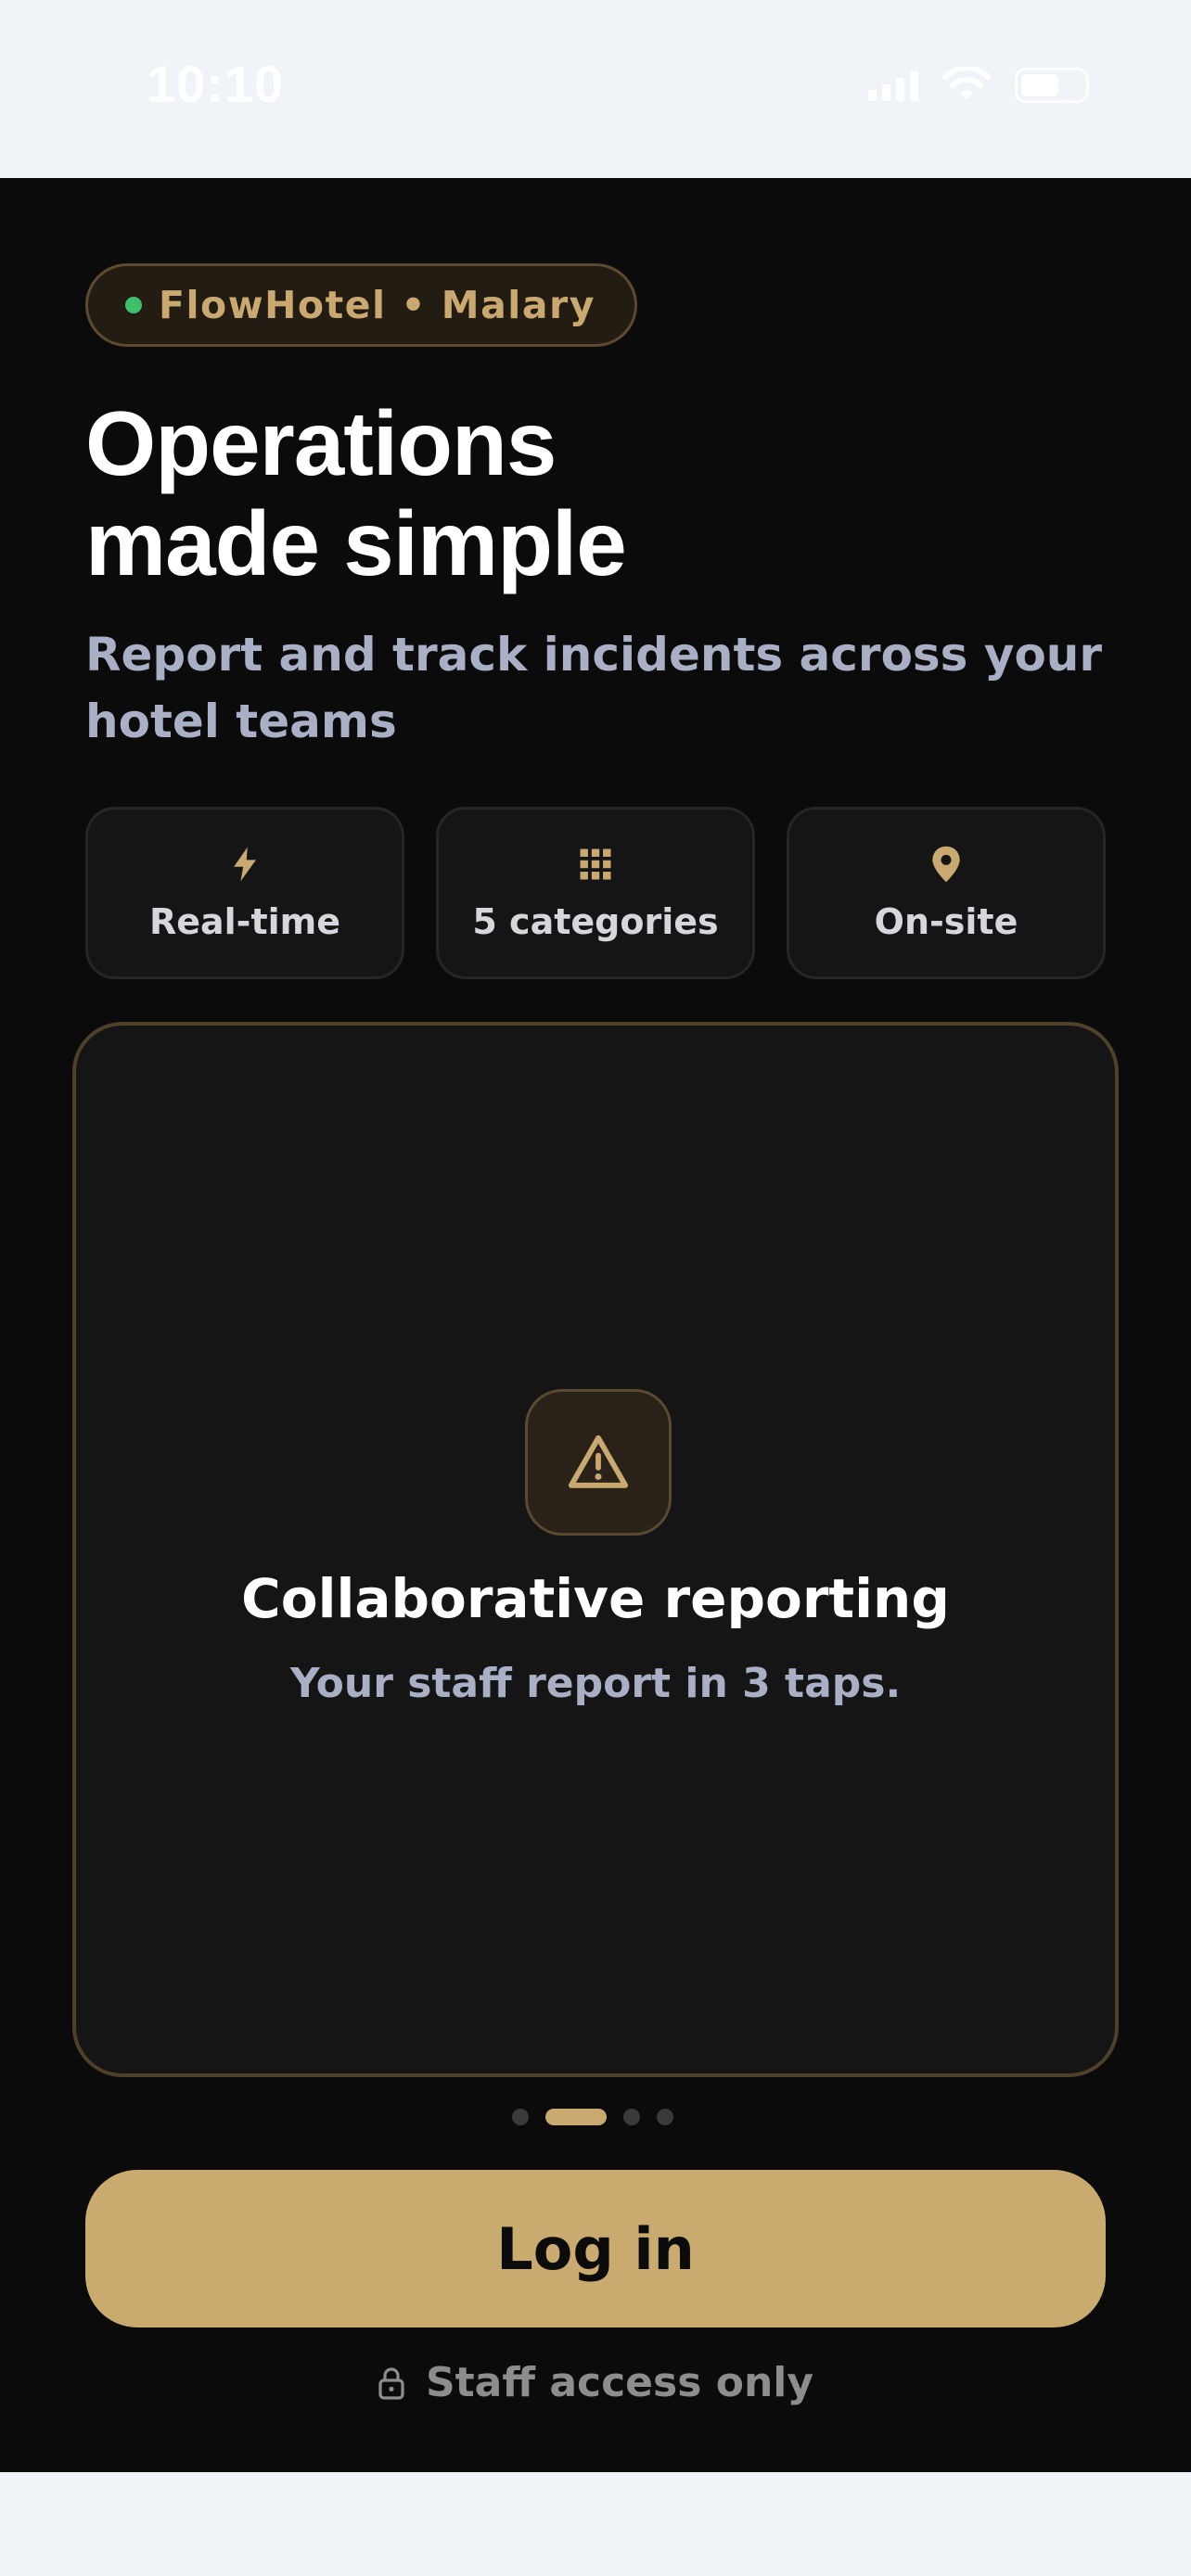 This screenshot has height=2576, width=1191. Describe the element at coordinates (245, 921) in the screenshot. I see `feature-label: Real-time` at that location.